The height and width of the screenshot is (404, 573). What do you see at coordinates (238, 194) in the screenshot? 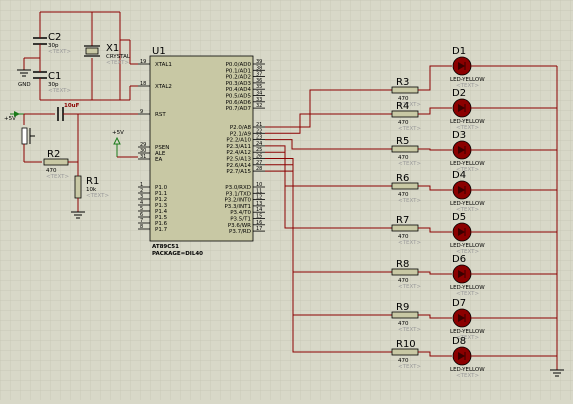
I see `mcu-pin-label: P3.1/TXD` at bounding box center [238, 194].